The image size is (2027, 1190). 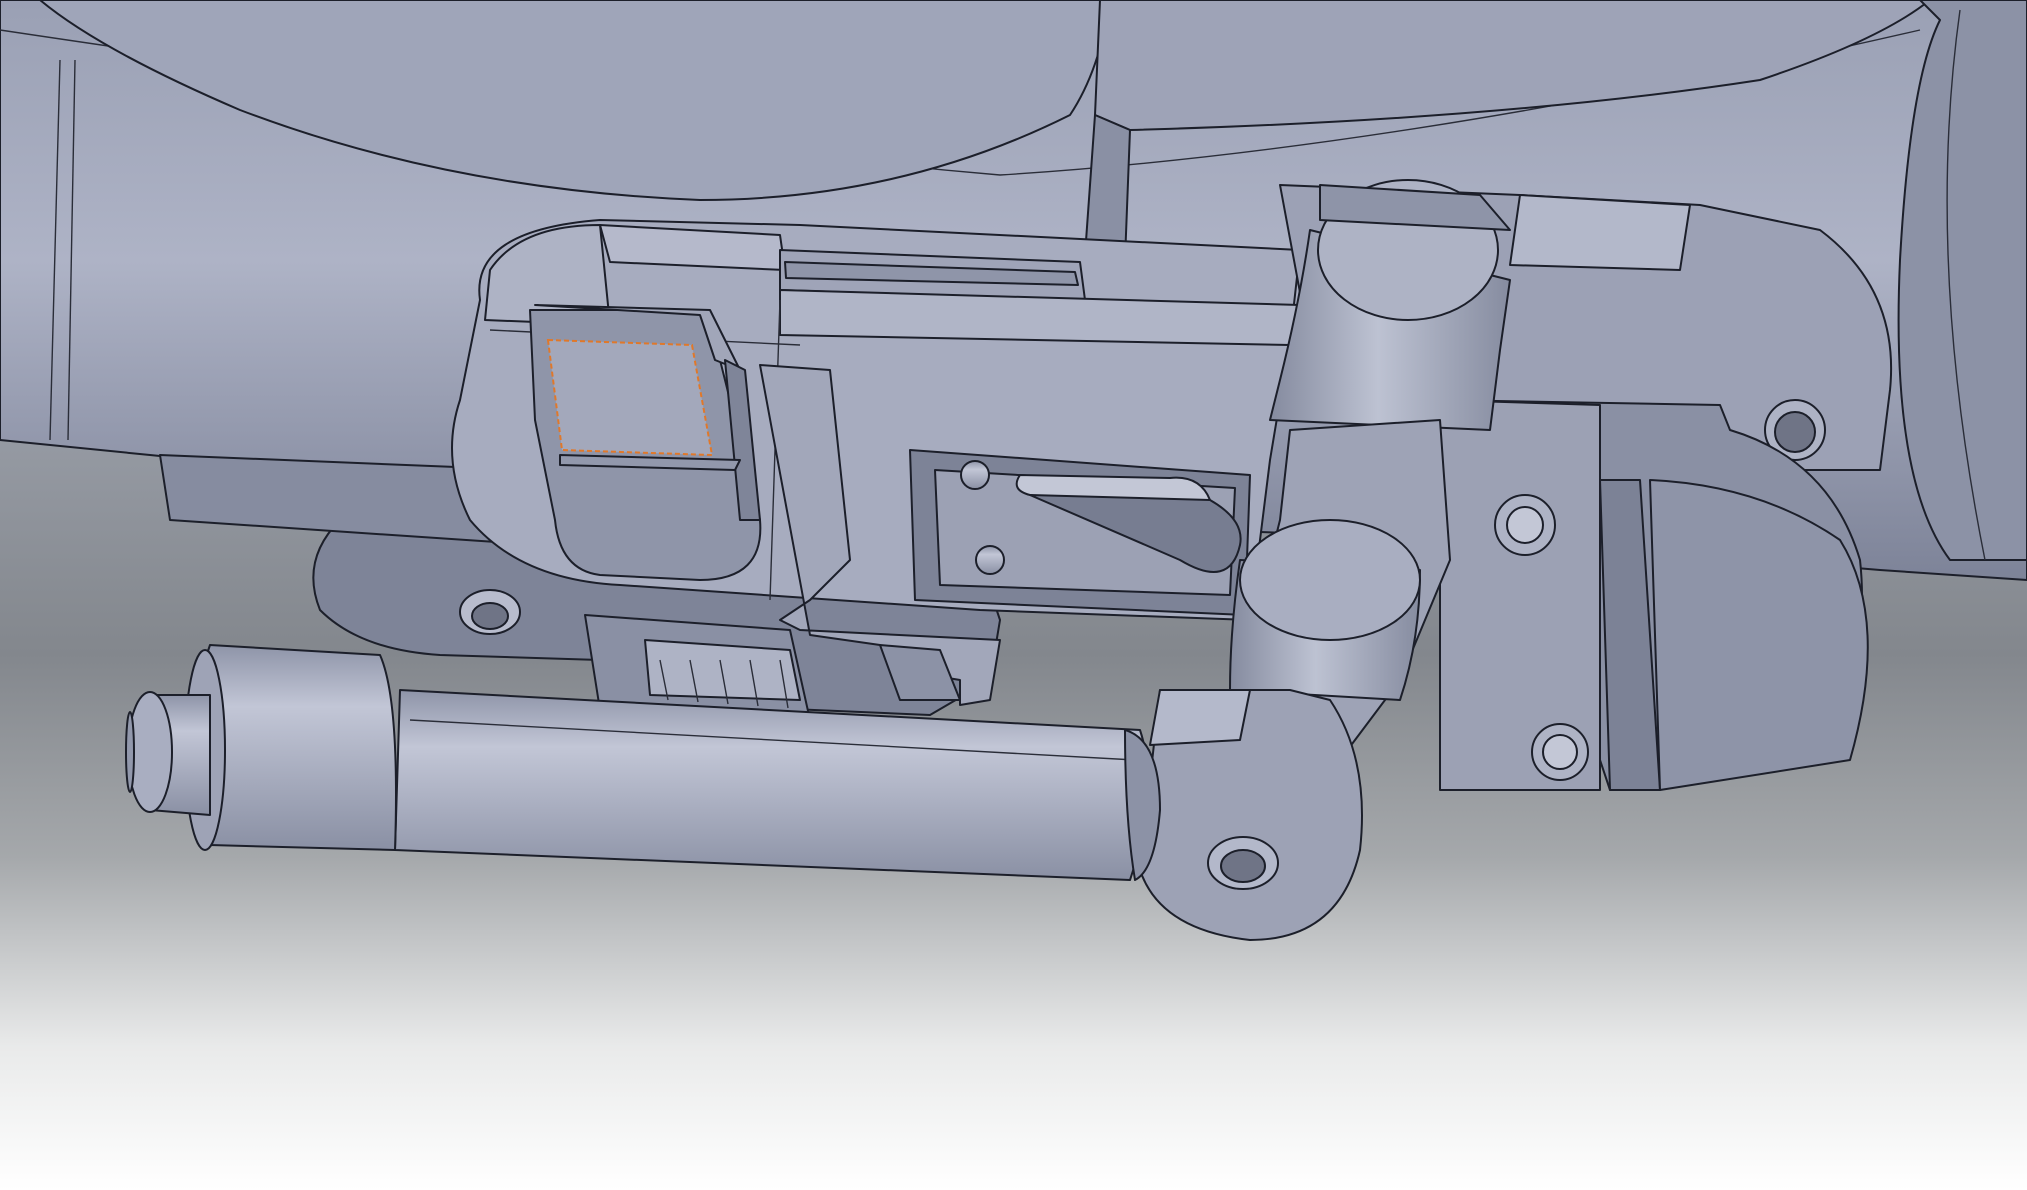 I want to click on rivet-pin-lower, so click(x=990, y=560).